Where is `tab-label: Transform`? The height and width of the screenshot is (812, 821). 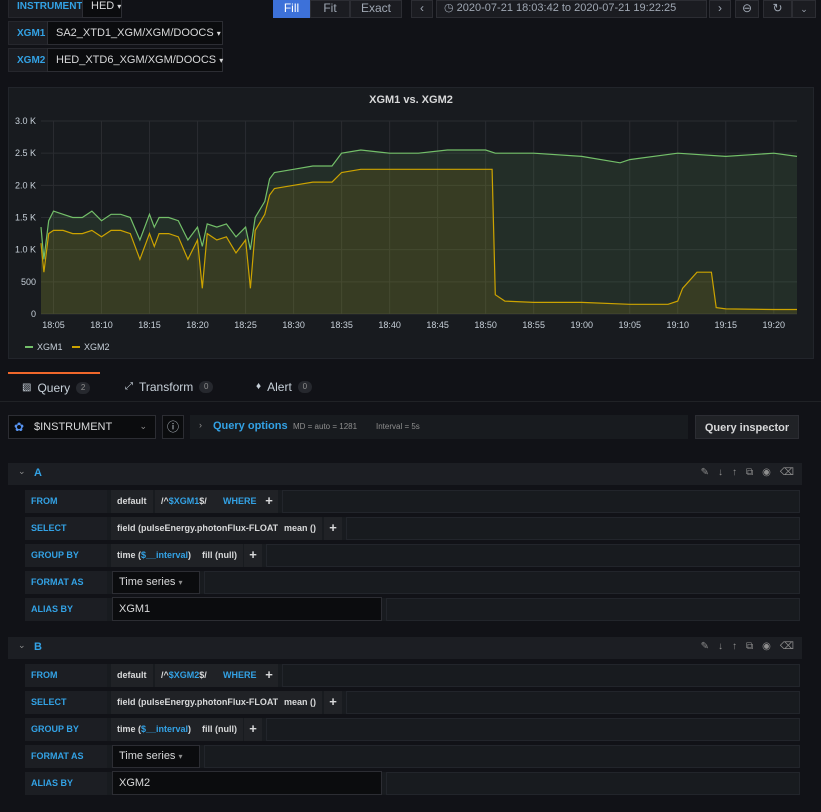
tab-label: Transform is located at coordinates (166, 387).